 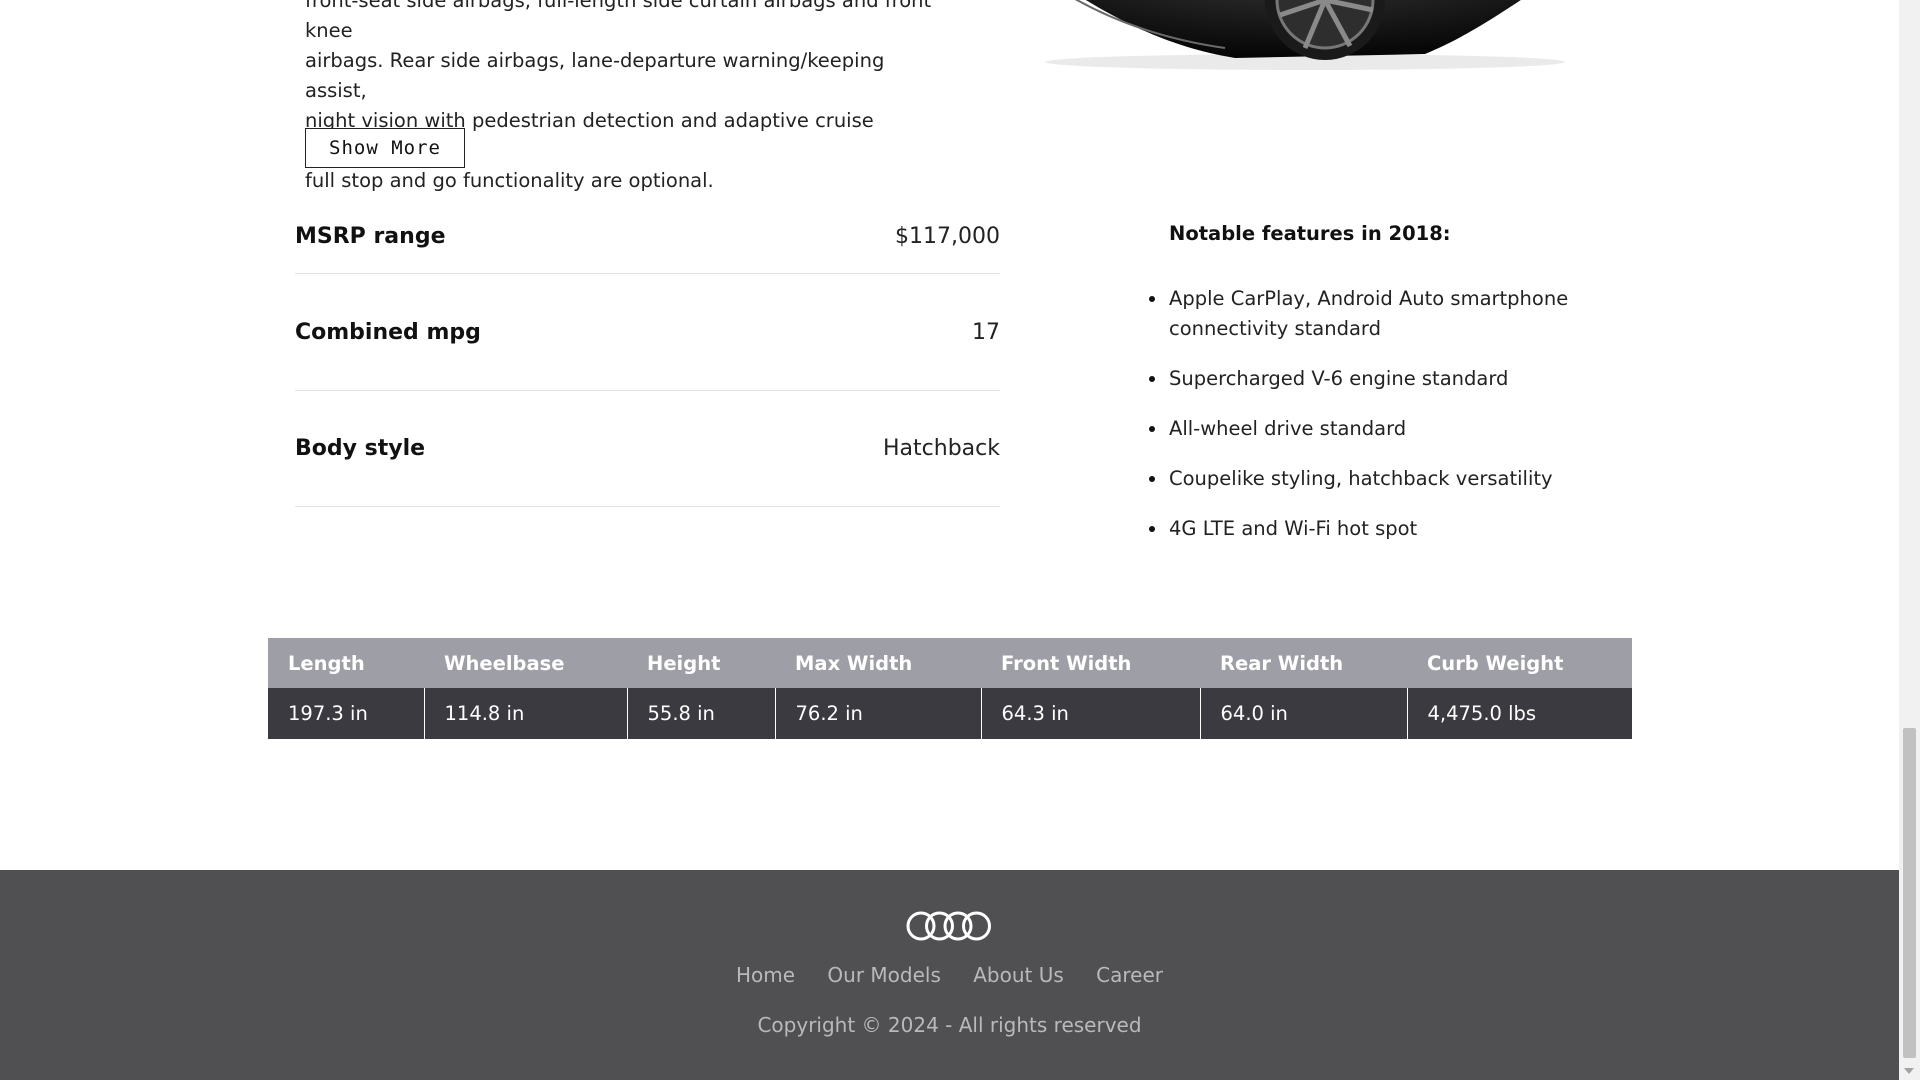 I want to click on footer-link-our-models: Our Models, so click(x=883, y=975).